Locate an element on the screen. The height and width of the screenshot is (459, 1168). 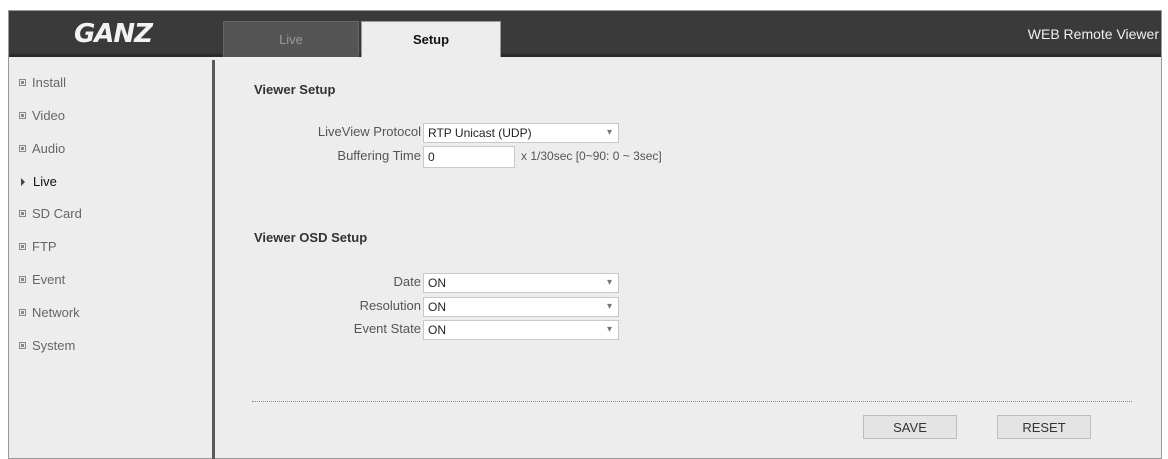
sidebar-item-label: Live is located at coordinates (45, 181).